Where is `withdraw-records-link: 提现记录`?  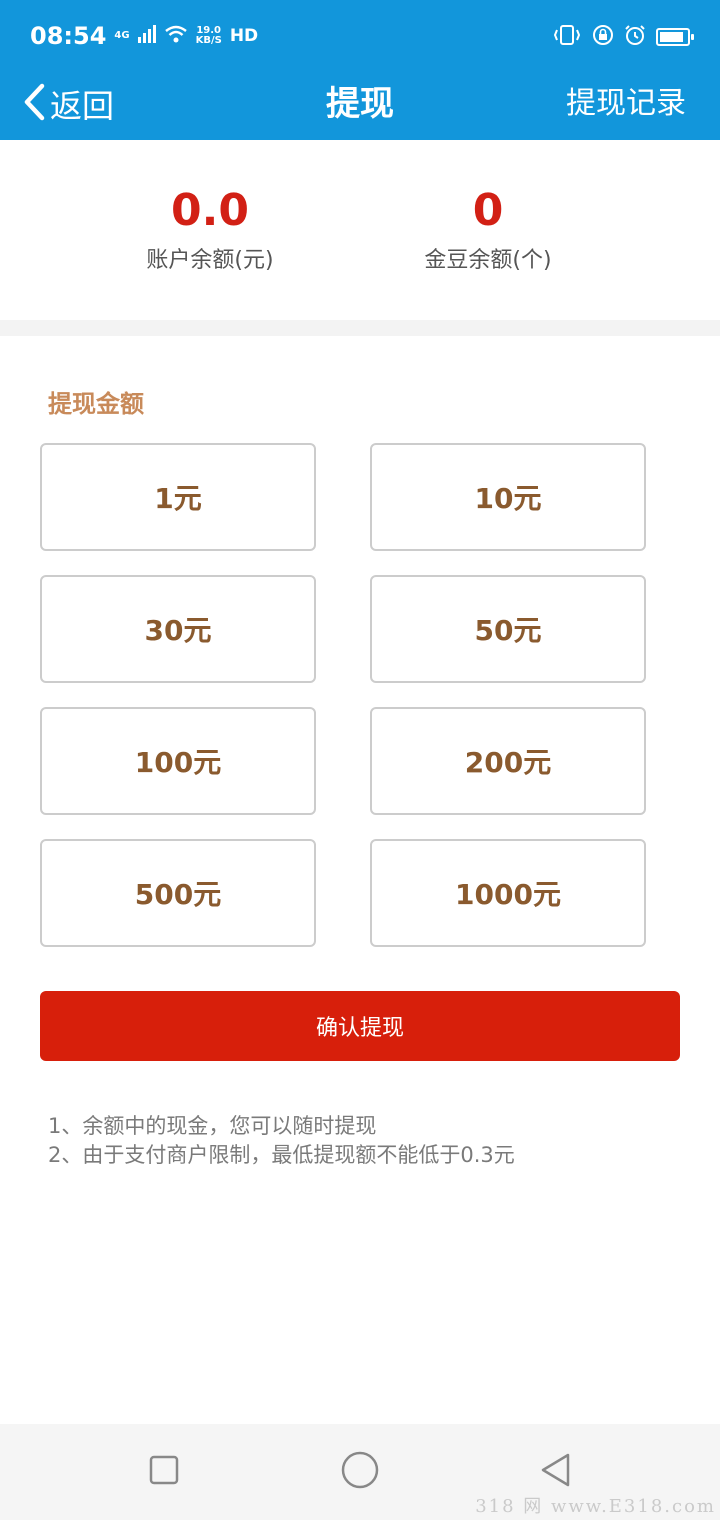 withdraw-records-link: 提现记录 is located at coordinates (626, 104).